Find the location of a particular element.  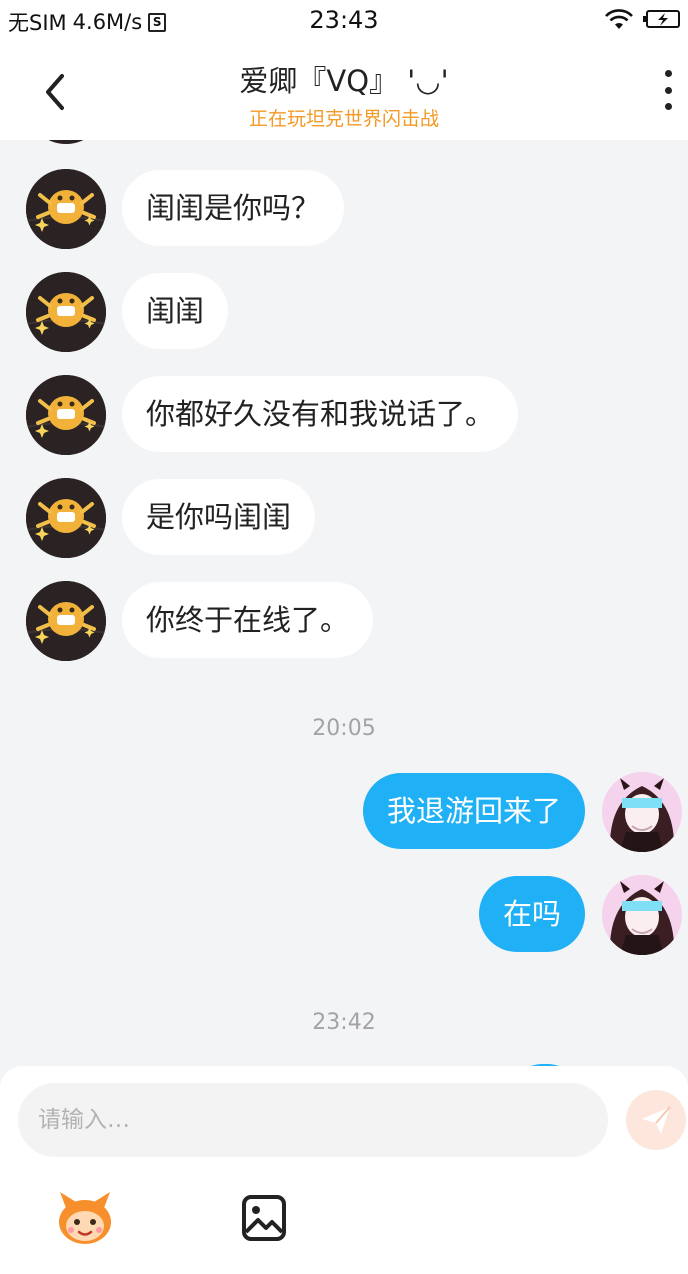

message-timestamp: 23:42 is located at coordinates (344, 1022).